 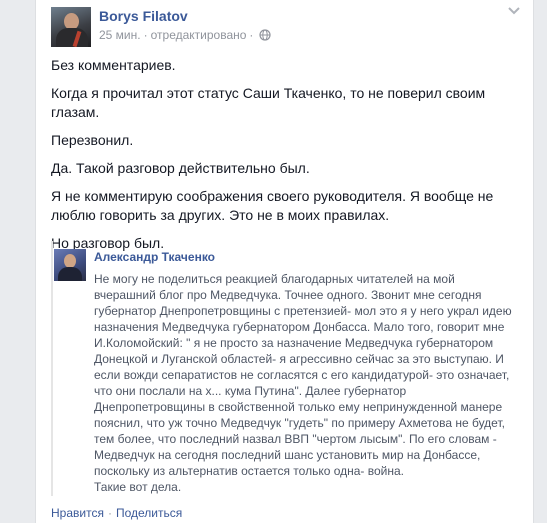 I want to click on post-author-name: Borys Filatov, so click(x=143, y=16).